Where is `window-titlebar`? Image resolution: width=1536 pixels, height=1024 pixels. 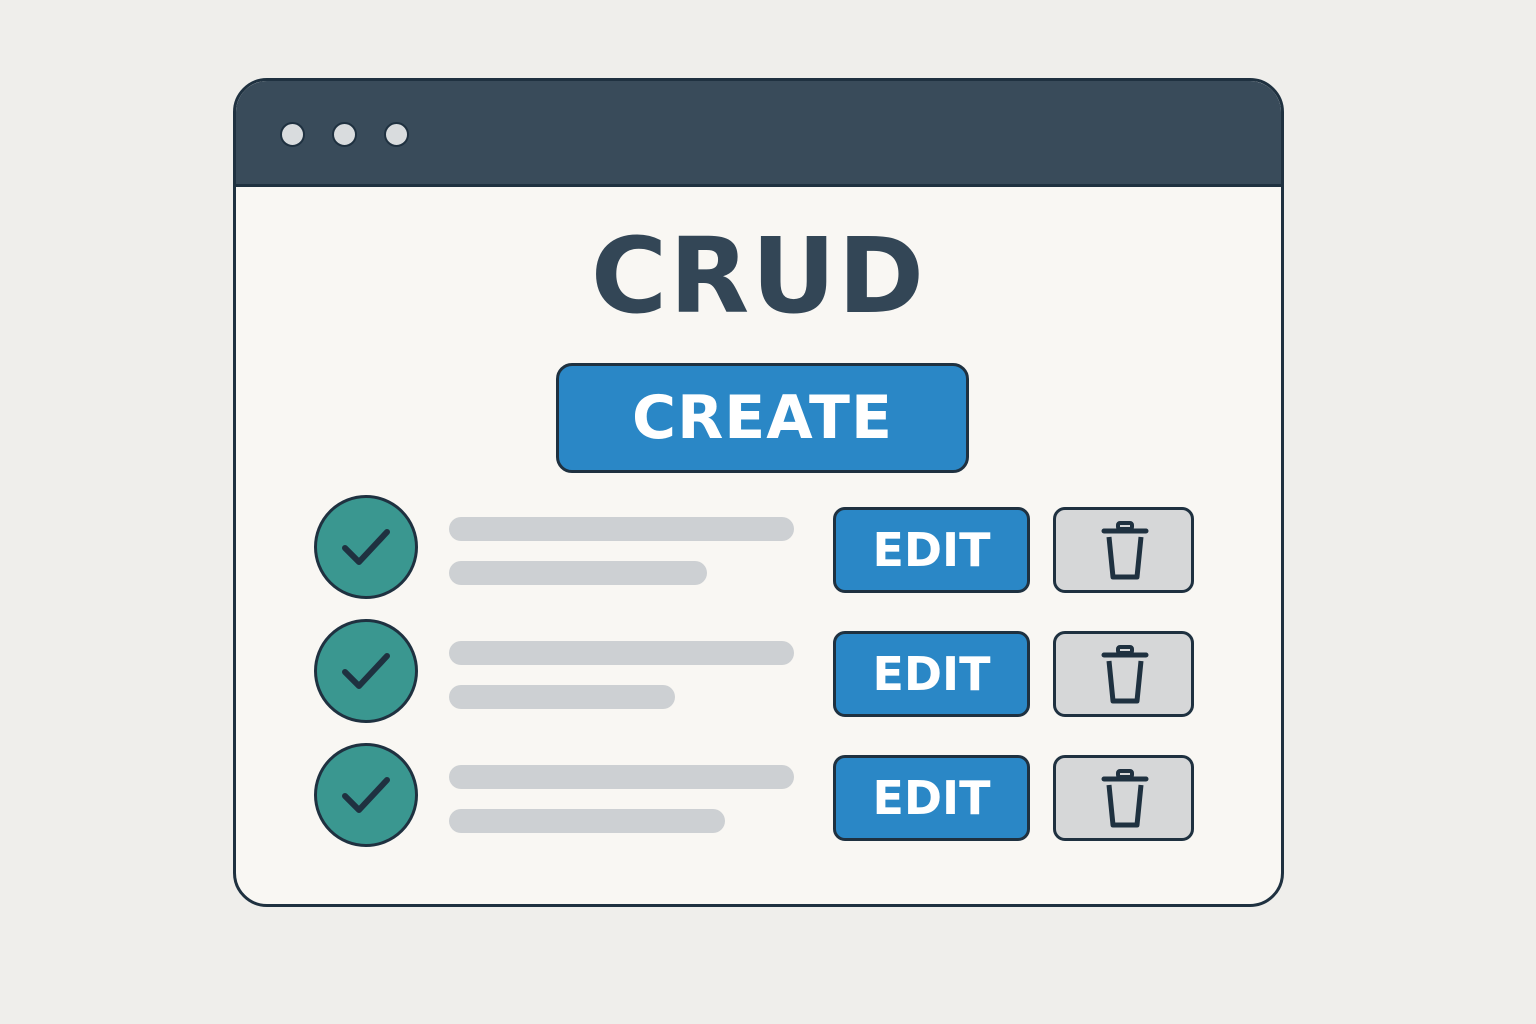 window-titlebar is located at coordinates (758, 134).